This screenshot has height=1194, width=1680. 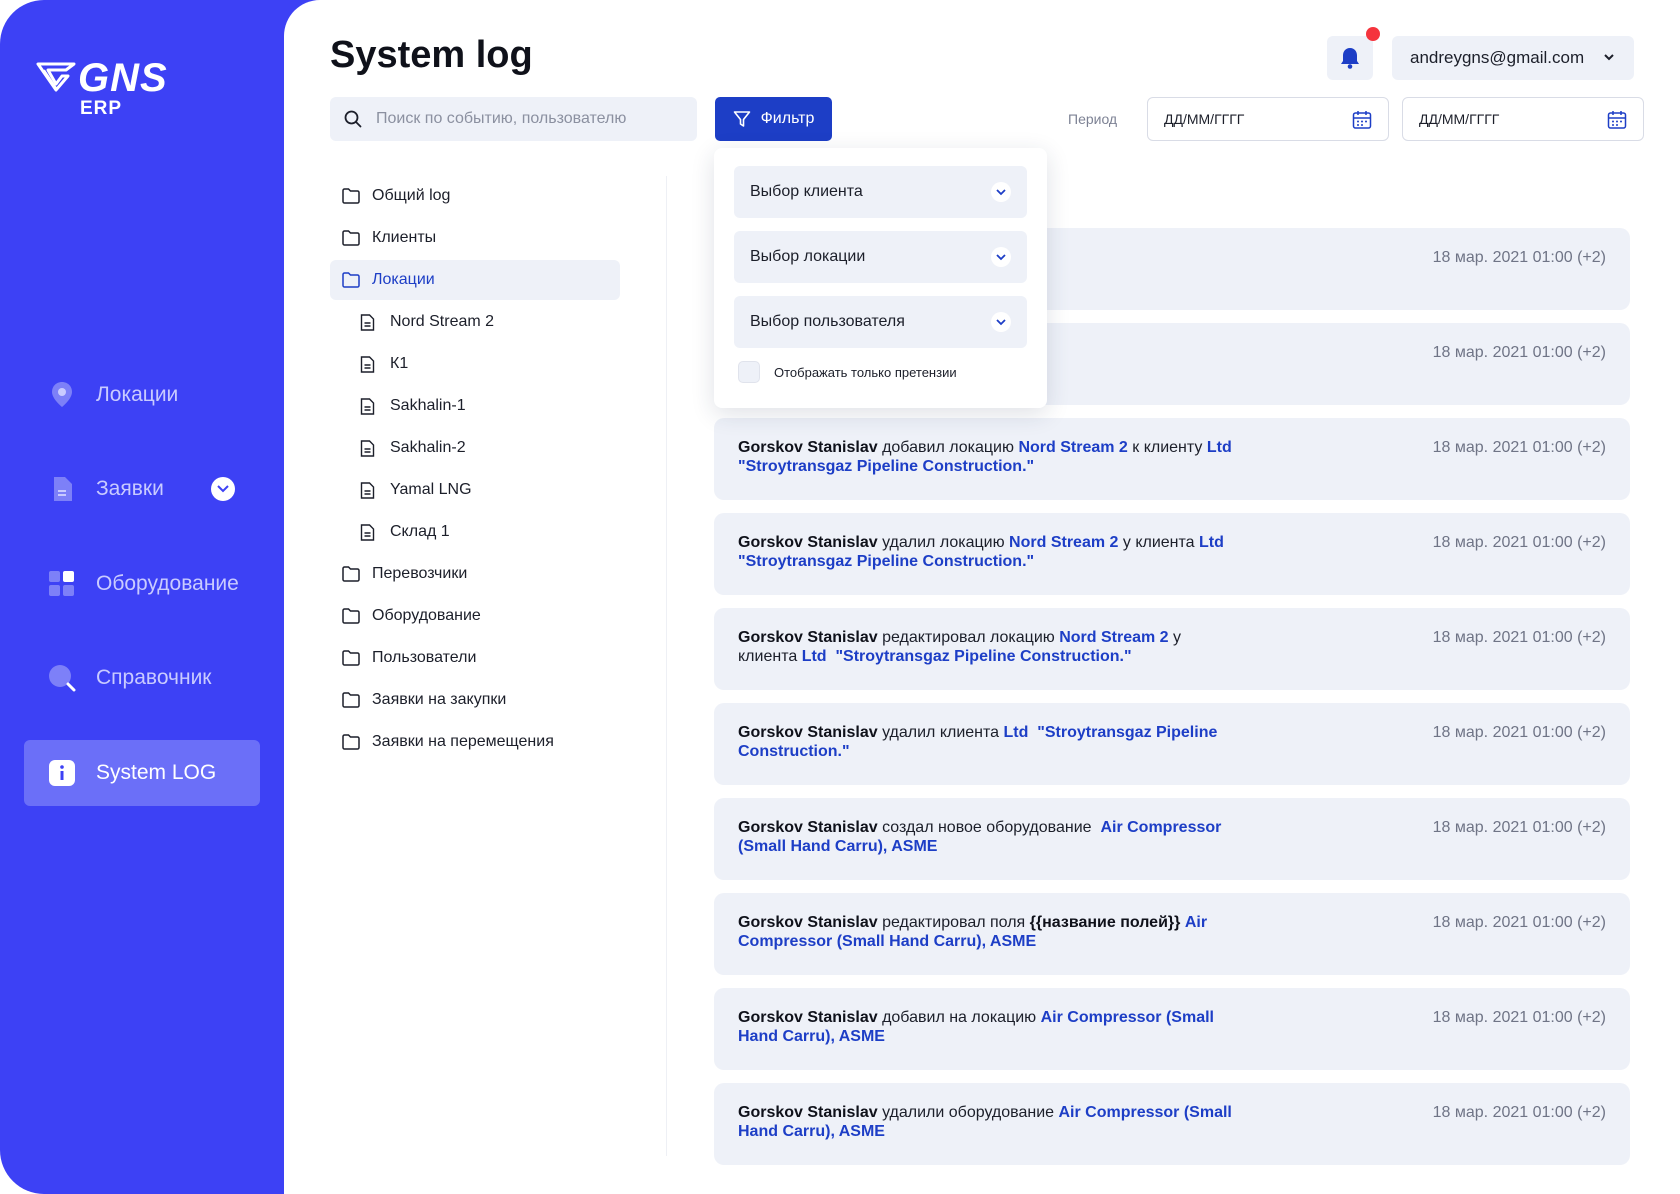 What do you see at coordinates (475, 742) in the screenshot?
I see `tree-item-folder: Заявки на перемещения` at bounding box center [475, 742].